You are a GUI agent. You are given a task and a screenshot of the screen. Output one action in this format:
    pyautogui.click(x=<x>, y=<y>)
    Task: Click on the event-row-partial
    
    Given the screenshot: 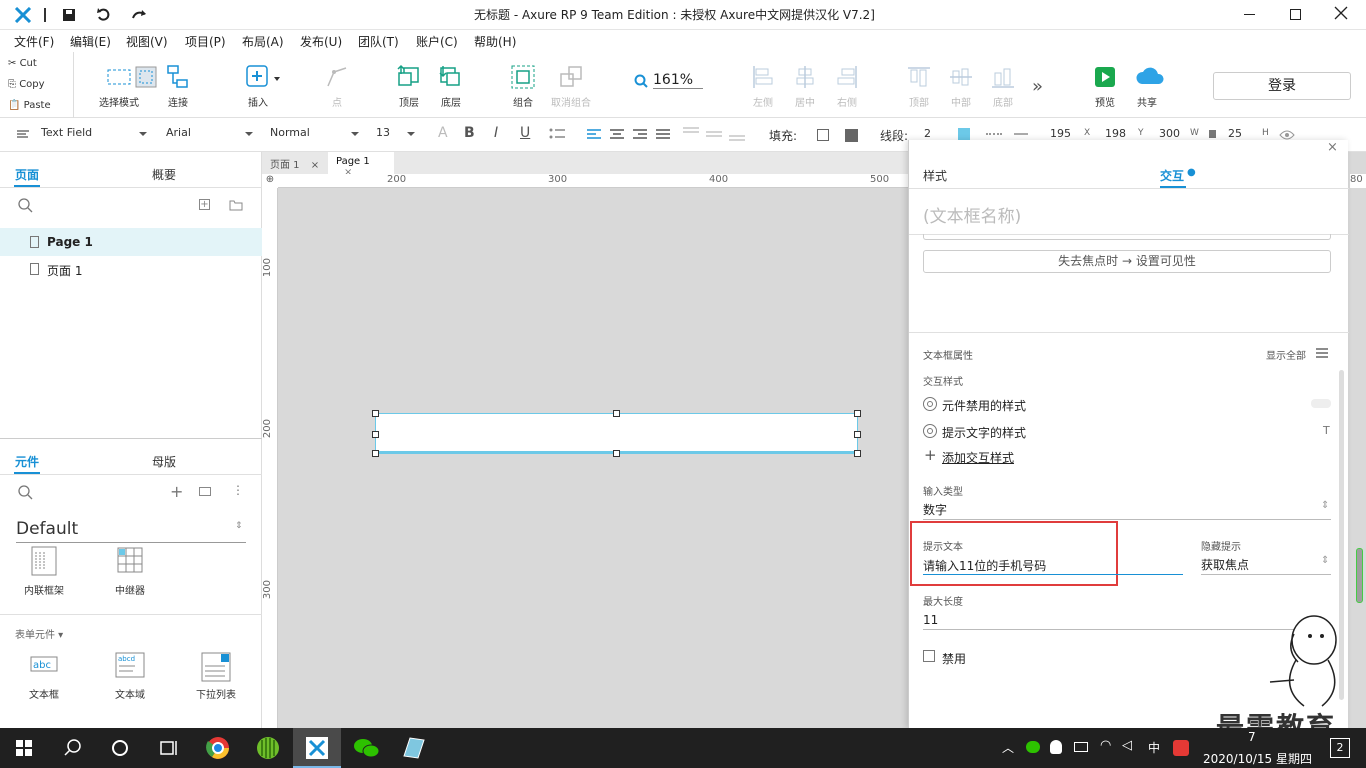 What is the action you would take?
    pyautogui.click(x=1127, y=237)
    